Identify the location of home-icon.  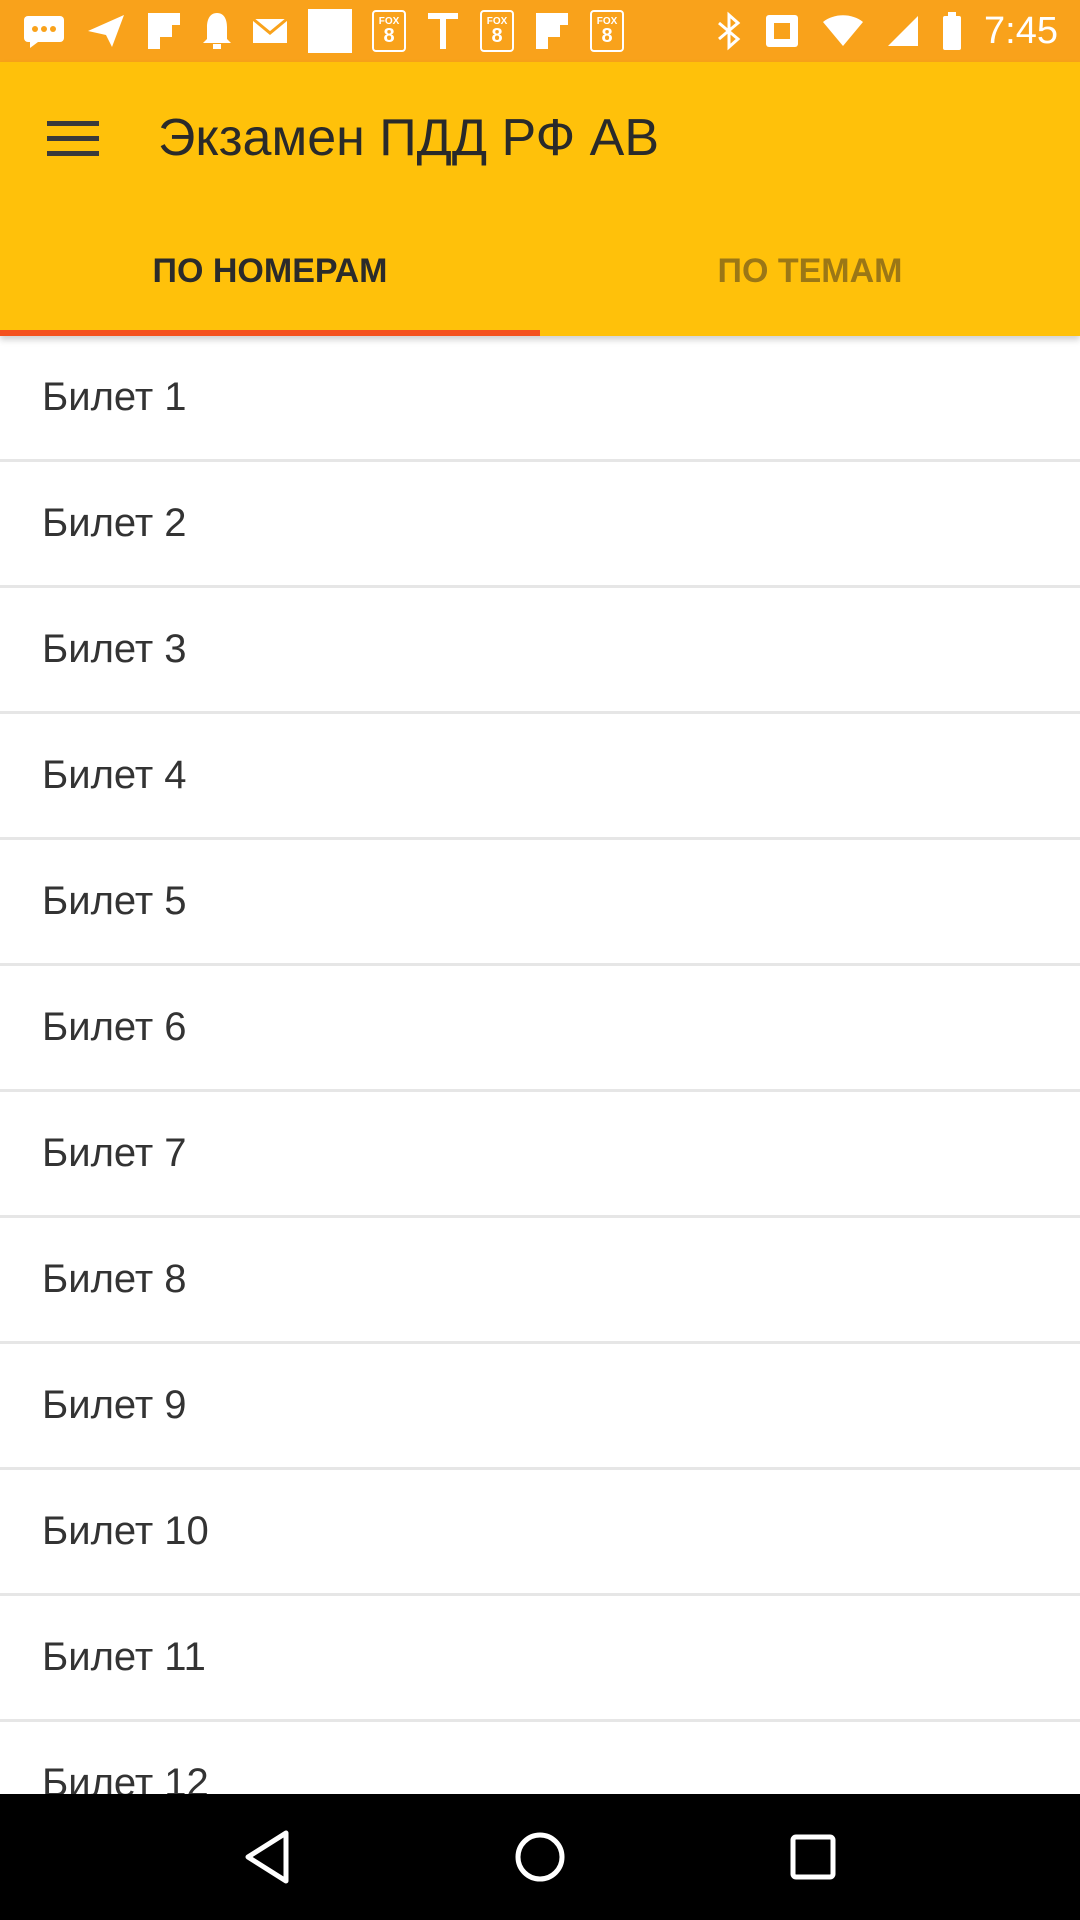
(540, 1857).